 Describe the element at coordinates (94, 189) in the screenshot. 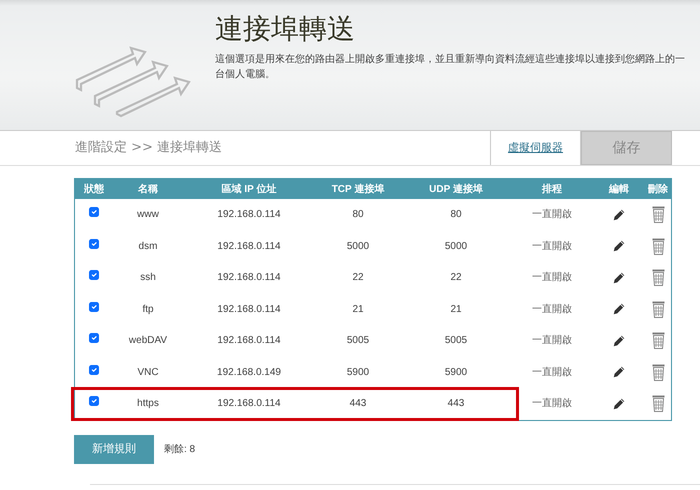

I see `column-header: 狀態` at that location.